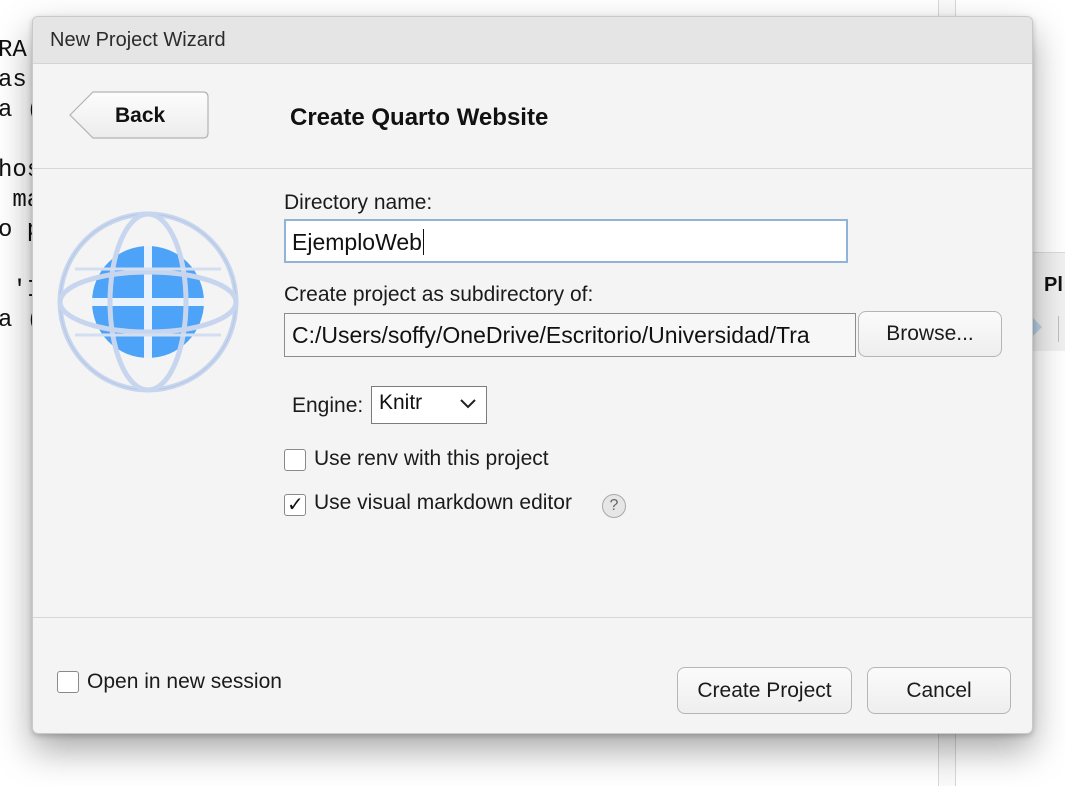 The height and width of the screenshot is (786, 1065). I want to click on use-renv-label: Use renv with this project, so click(431, 459).